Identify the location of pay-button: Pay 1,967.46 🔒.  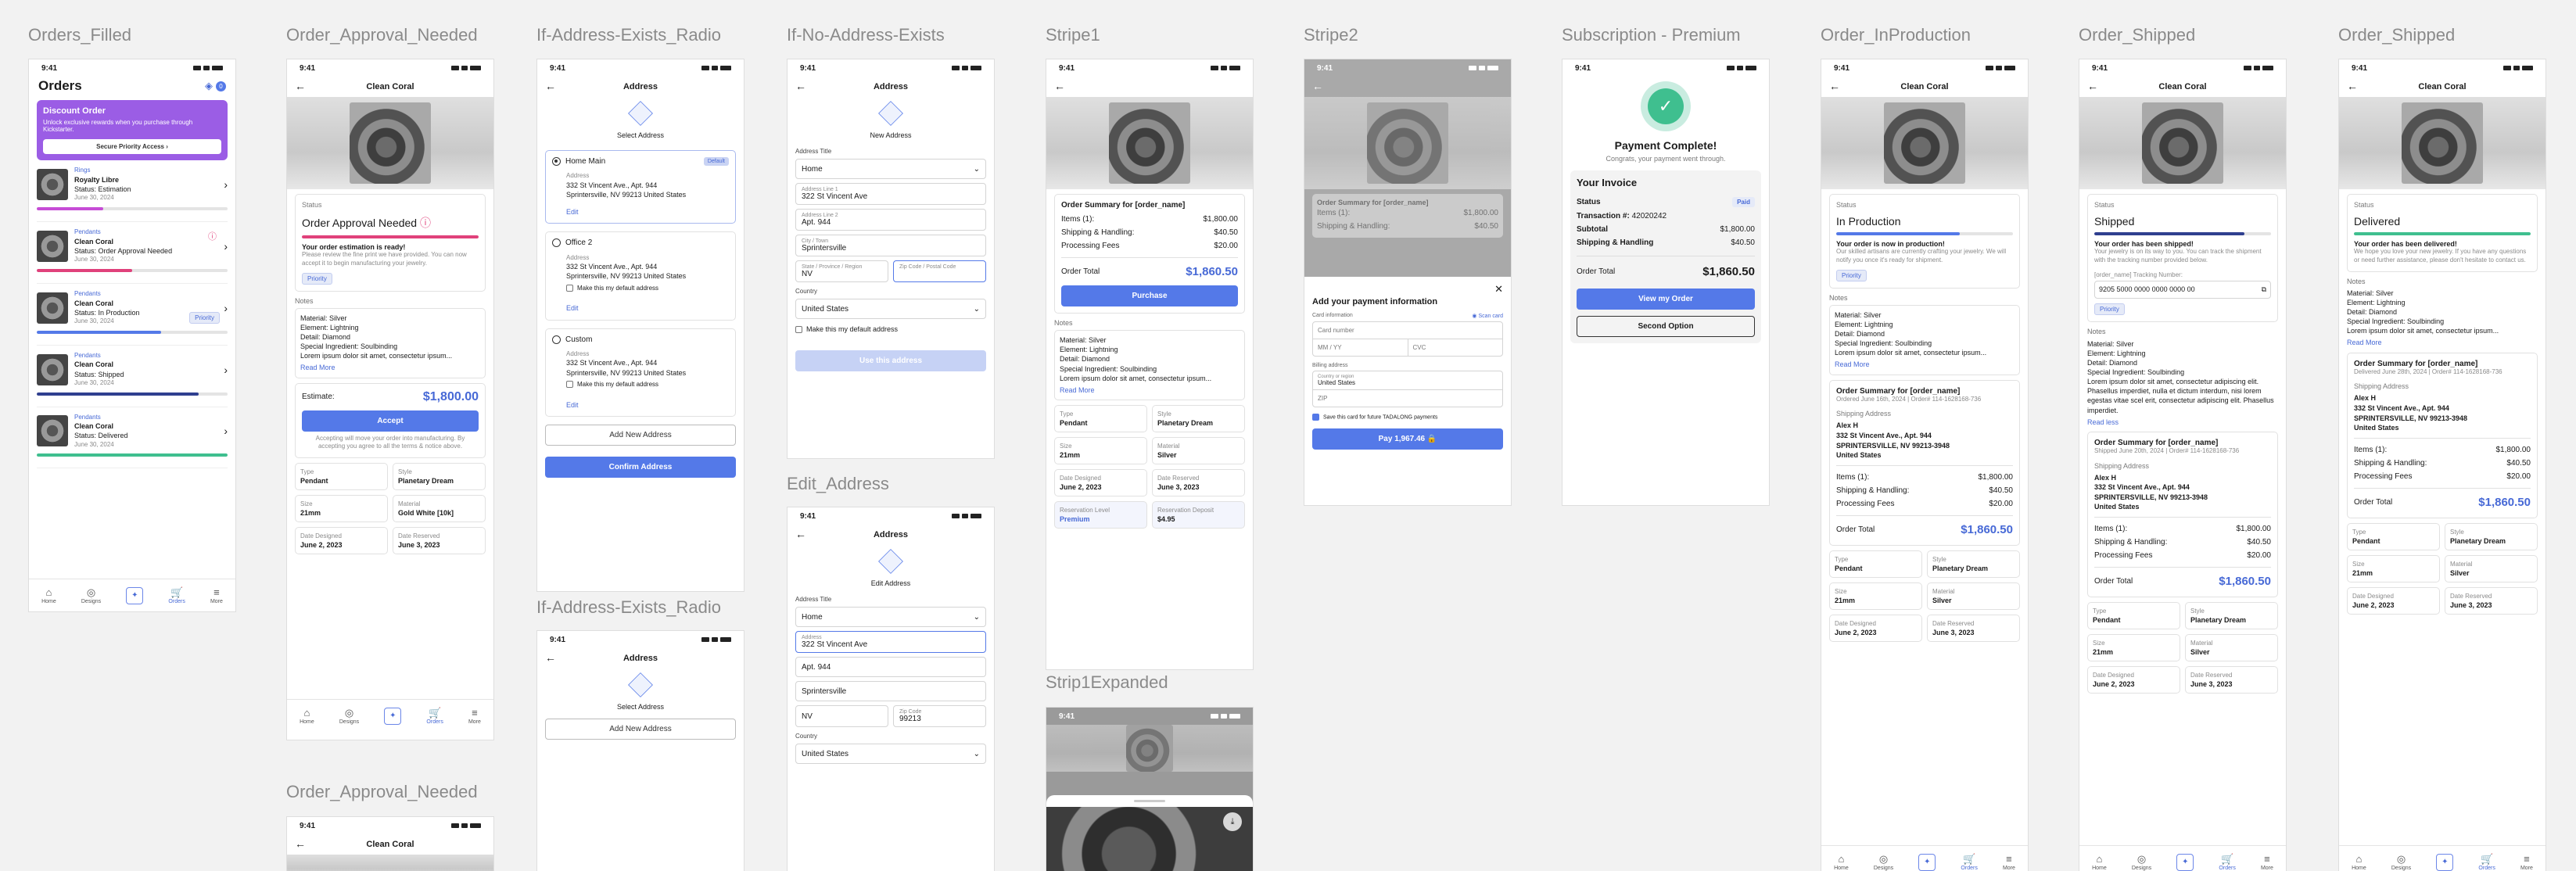
(1408, 439).